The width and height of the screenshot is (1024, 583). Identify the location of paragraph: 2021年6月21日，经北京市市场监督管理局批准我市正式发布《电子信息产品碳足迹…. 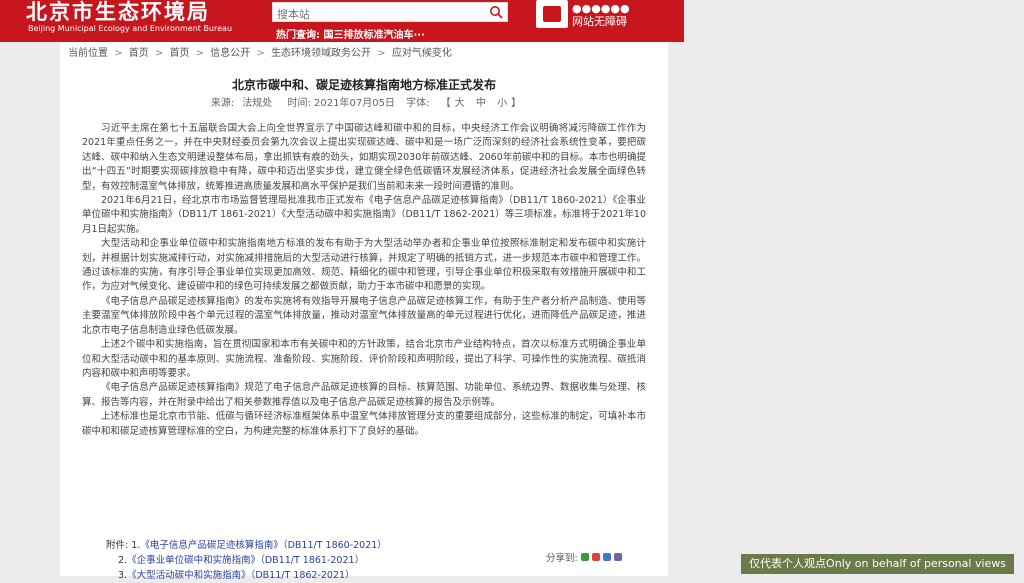
(364, 215).